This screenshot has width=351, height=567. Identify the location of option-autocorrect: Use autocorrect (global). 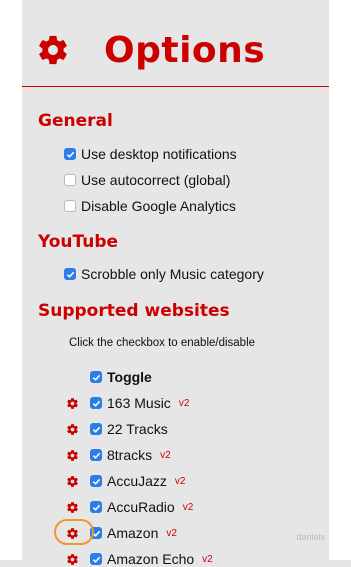
(147, 180).